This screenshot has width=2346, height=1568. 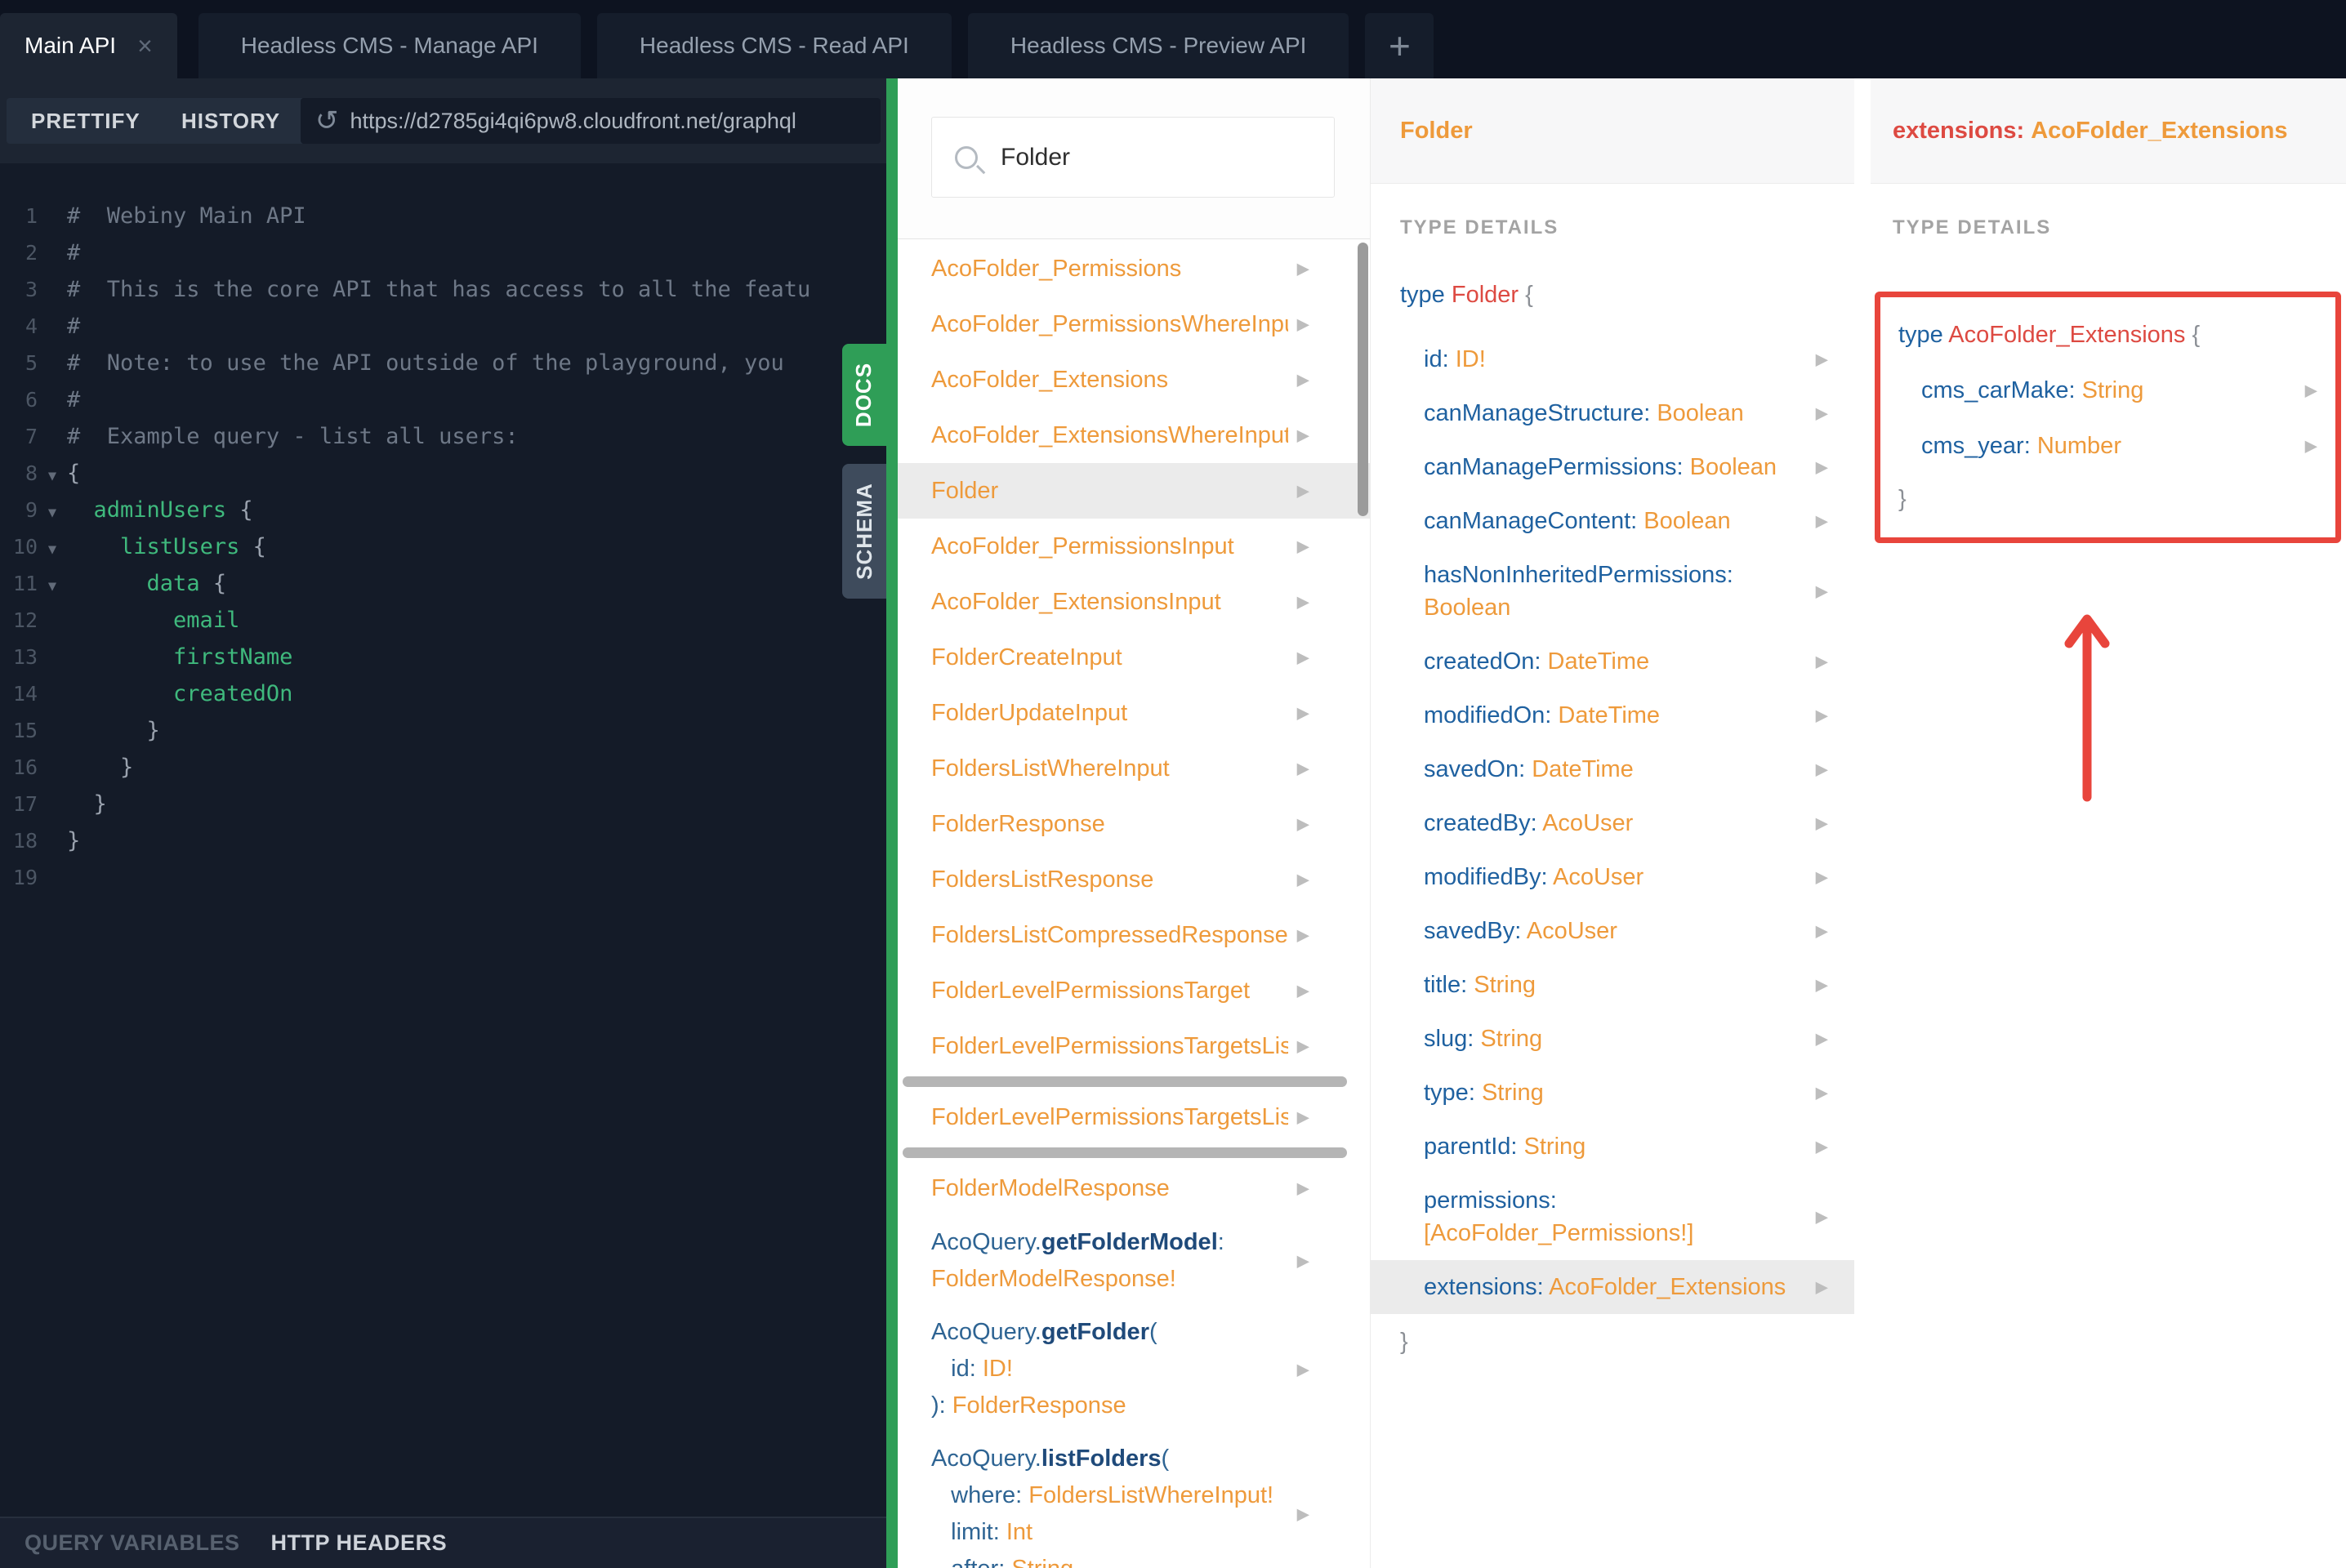 I want to click on docs-list-item: Folder ▶, so click(x=1134, y=491).